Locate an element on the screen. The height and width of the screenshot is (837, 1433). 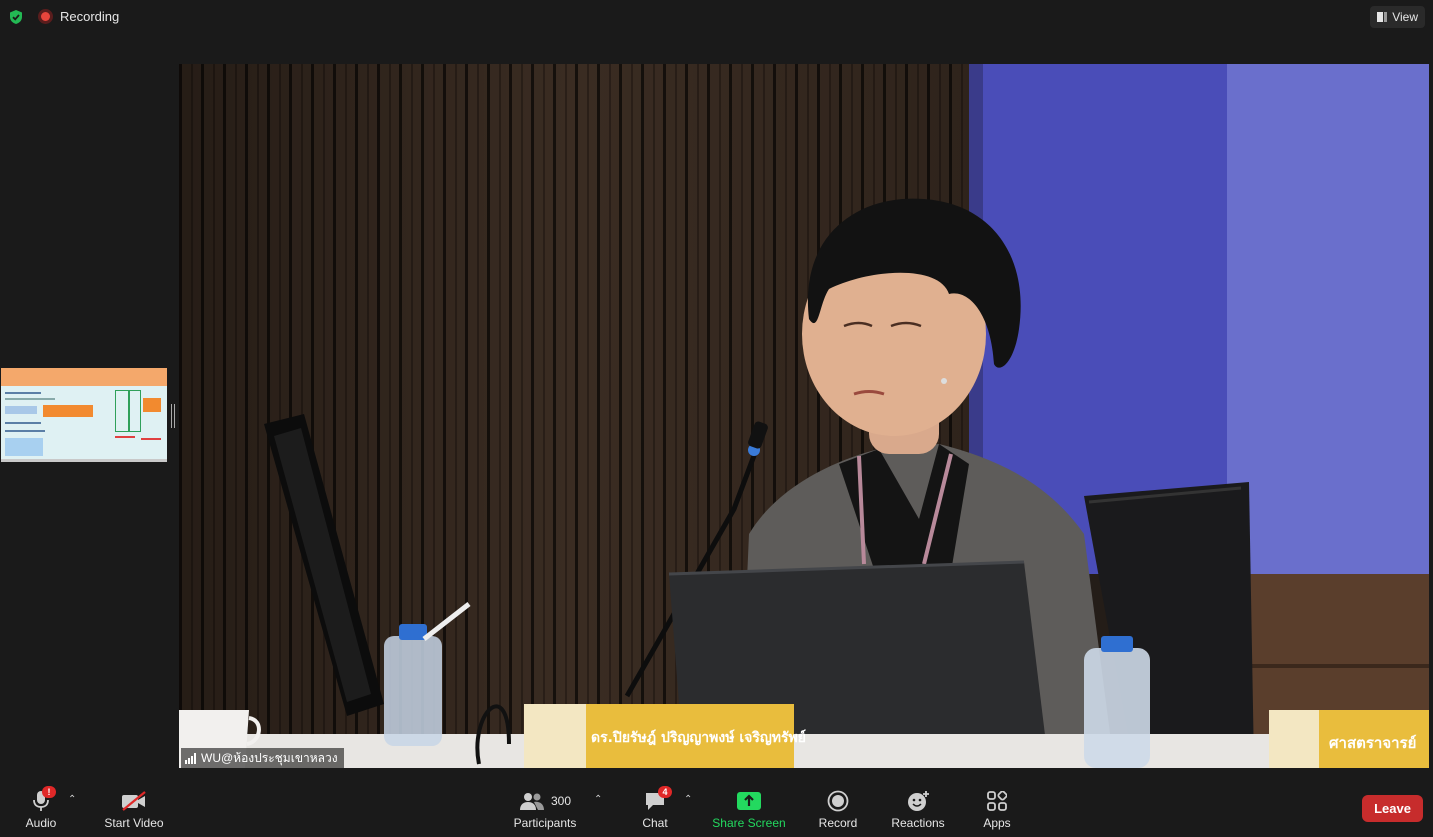
record-icon is located at coordinates (838, 801).